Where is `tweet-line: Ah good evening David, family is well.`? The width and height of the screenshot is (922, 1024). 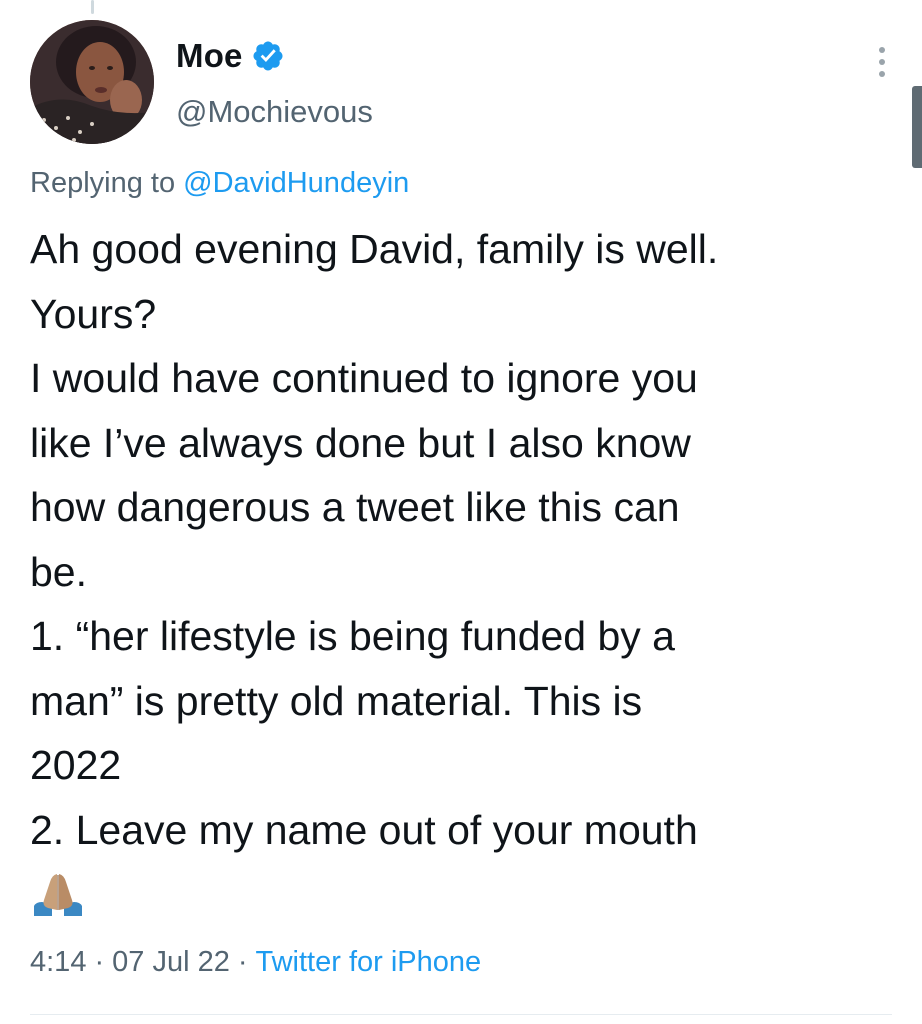 tweet-line: Ah good evening David, family is well. is located at coordinates (374, 249).